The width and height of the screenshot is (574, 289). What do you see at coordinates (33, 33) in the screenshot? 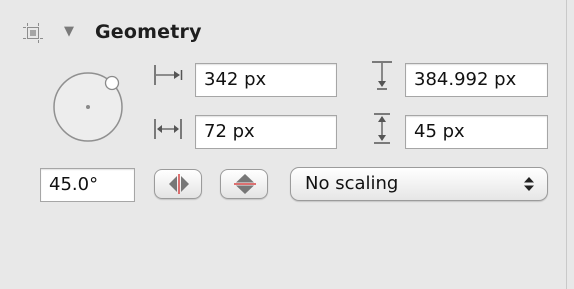
I see `geometry-icon` at bounding box center [33, 33].